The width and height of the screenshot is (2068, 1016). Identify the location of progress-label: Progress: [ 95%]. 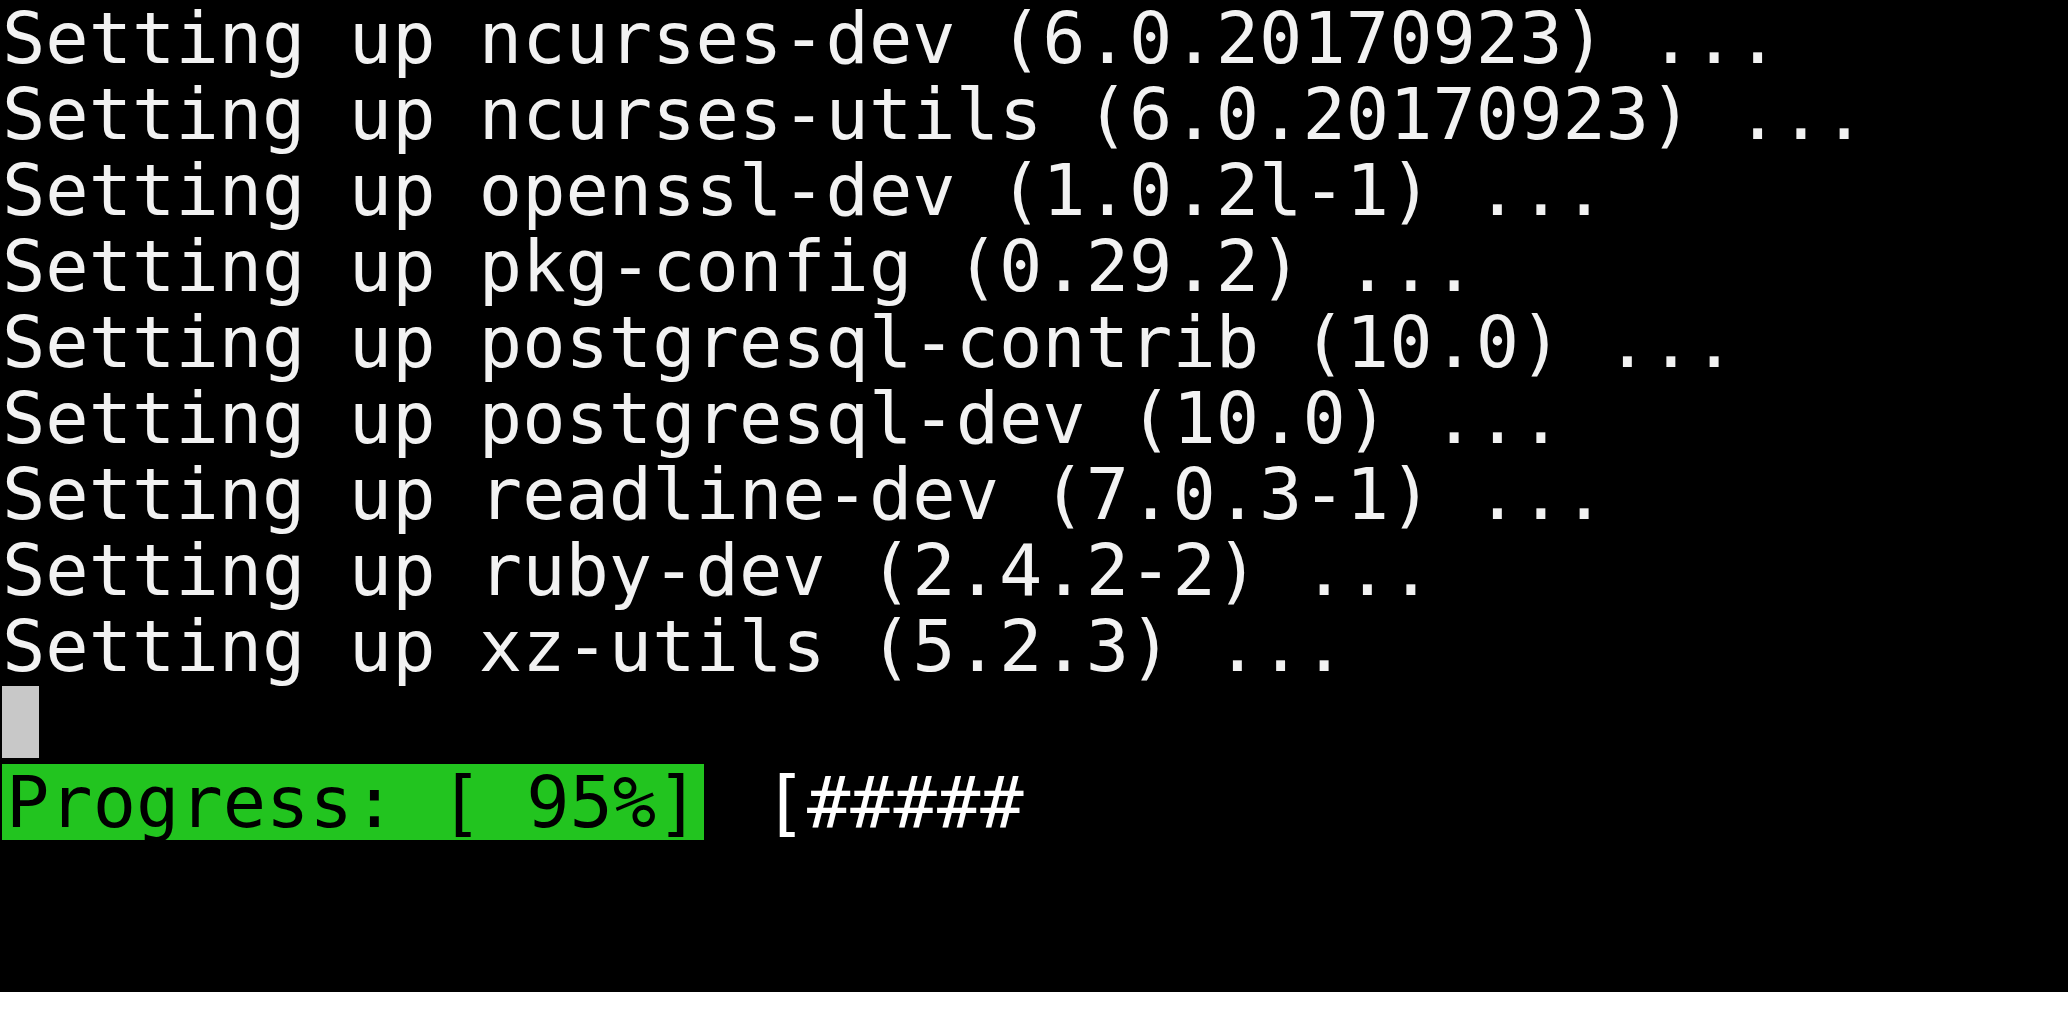
(353, 802).